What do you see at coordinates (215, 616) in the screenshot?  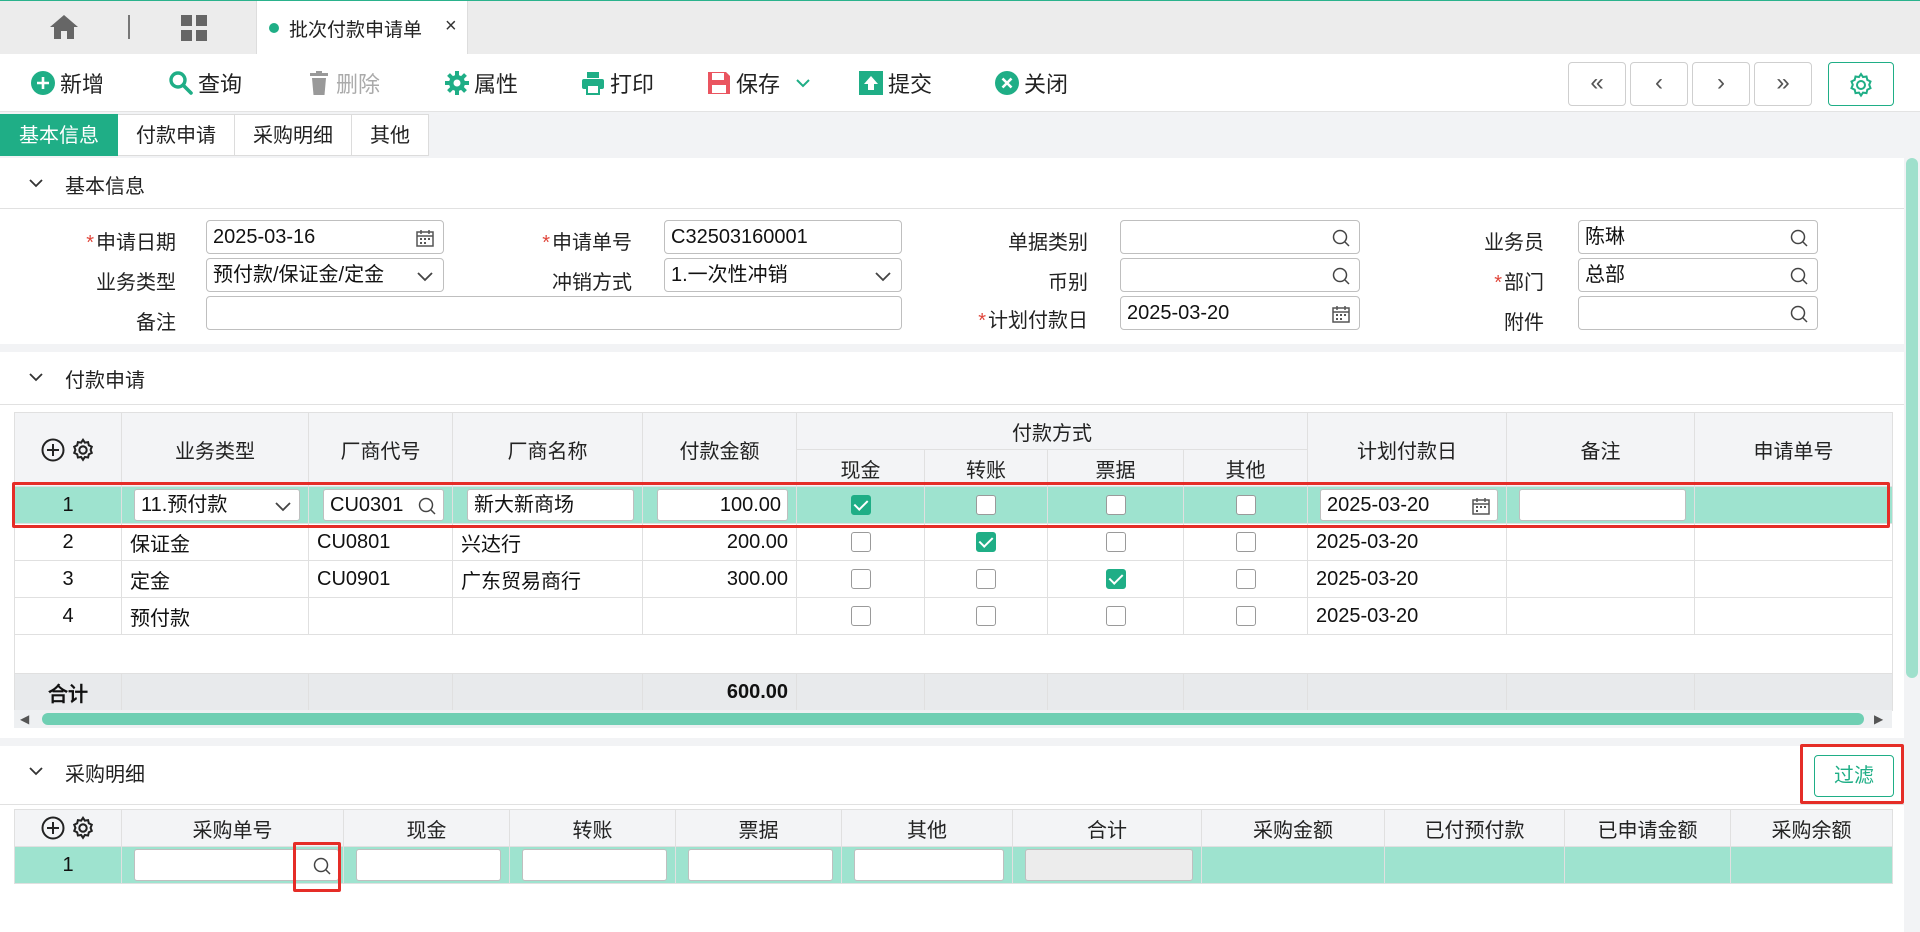 I see `biz-type-cell: 预付款` at bounding box center [215, 616].